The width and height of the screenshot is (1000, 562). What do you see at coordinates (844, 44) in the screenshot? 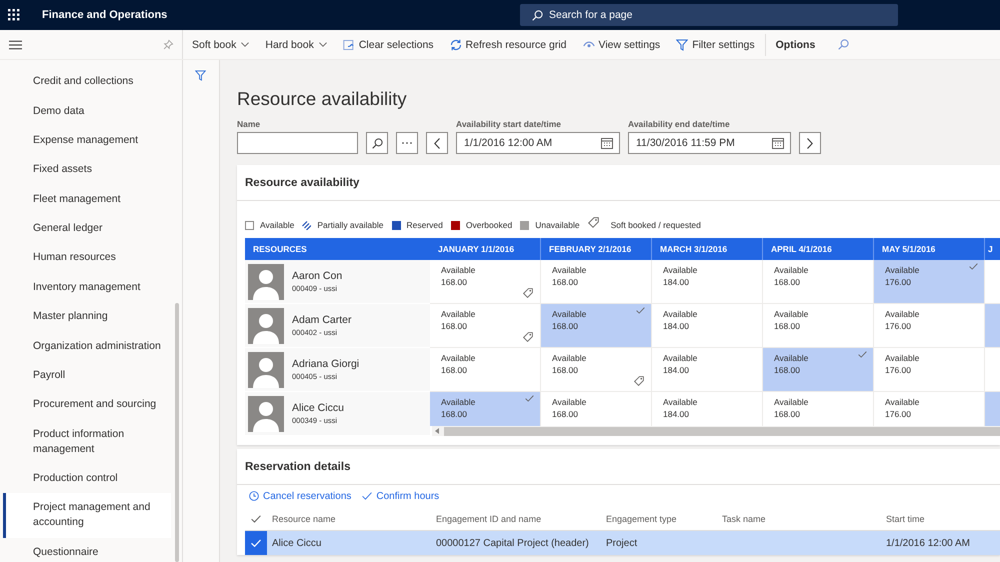
I see `search-icon` at bounding box center [844, 44].